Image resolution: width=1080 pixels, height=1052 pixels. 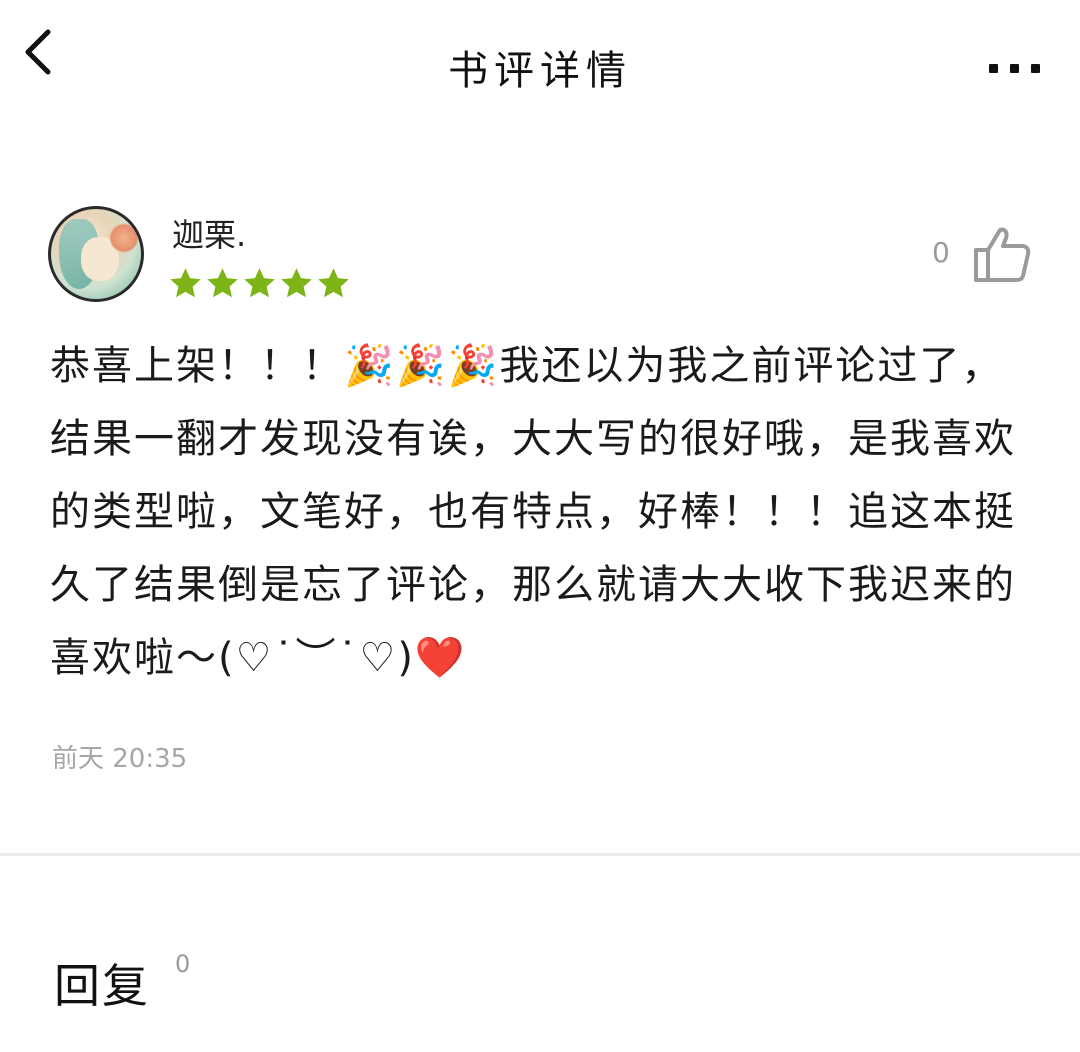 I want to click on more-button, so click(x=1000, y=68).